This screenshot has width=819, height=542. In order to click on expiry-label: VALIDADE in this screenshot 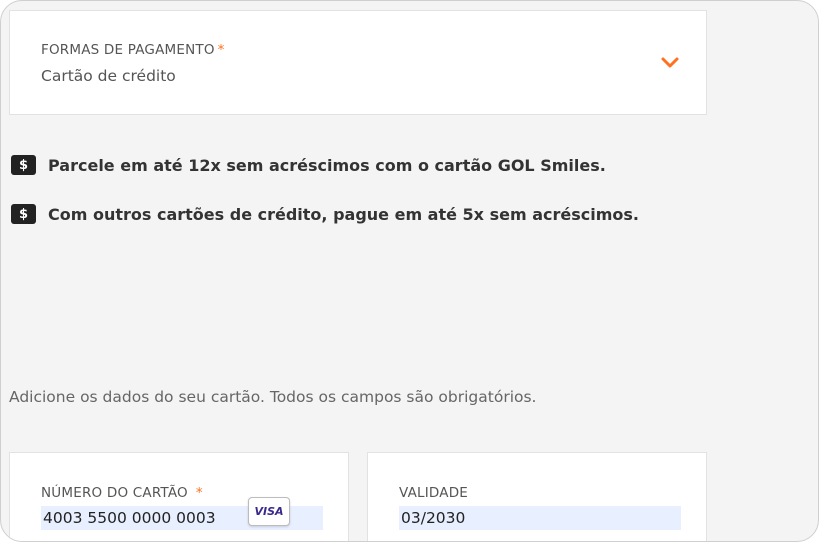, I will do `click(434, 493)`.